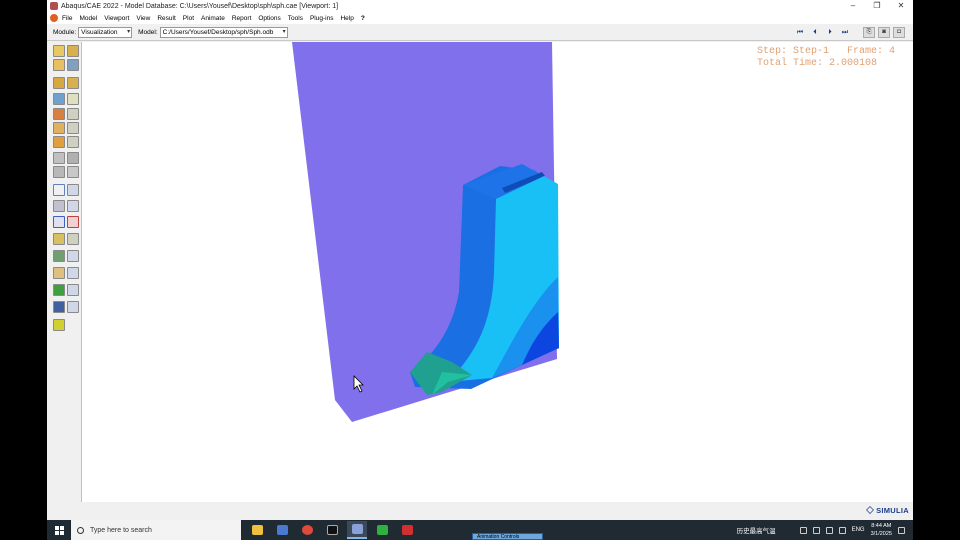 This screenshot has height=540, width=960. What do you see at coordinates (166, 18) in the screenshot?
I see `menu-result: Result` at bounding box center [166, 18].